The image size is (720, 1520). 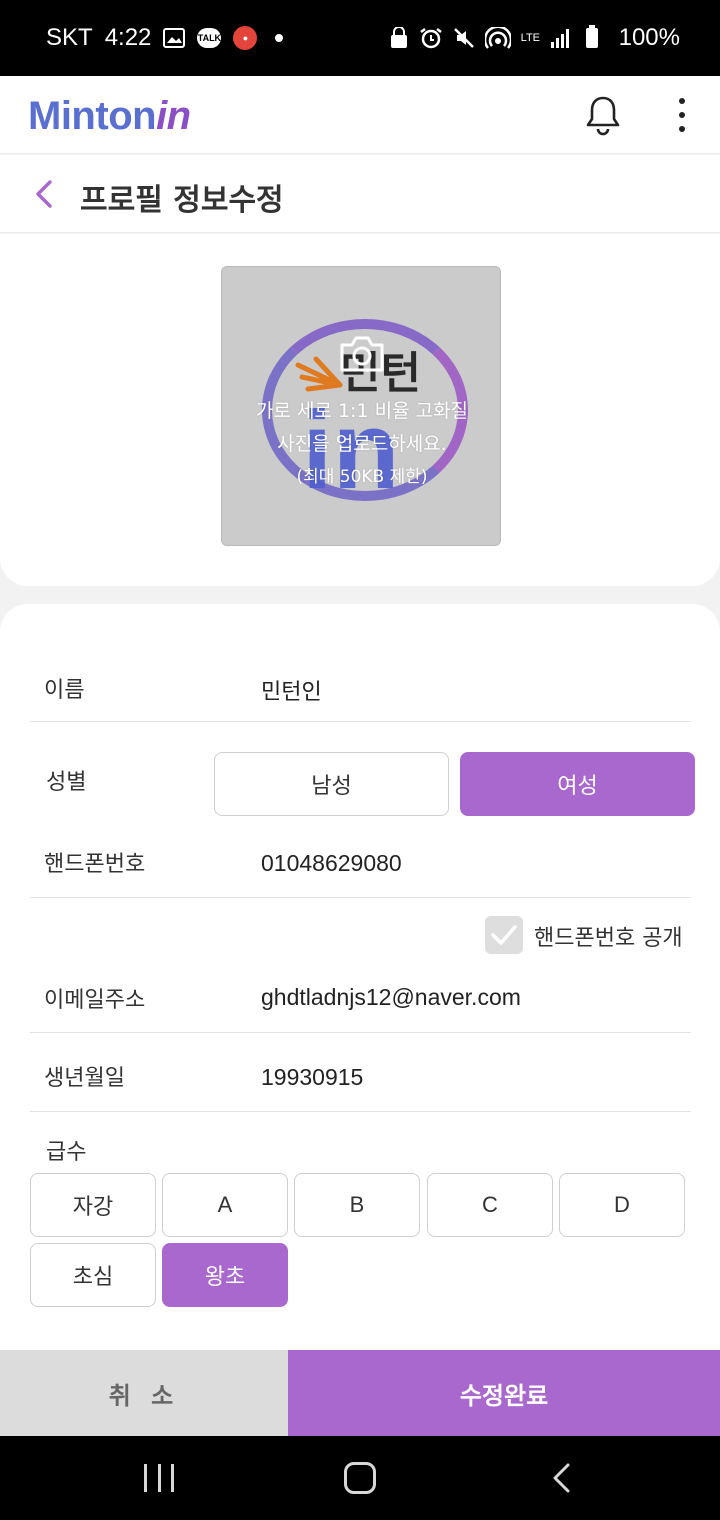 What do you see at coordinates (225, 1275) in the screenshot?
I see `grade-option-novice: 왕초` at bounding box center [225, 1275].